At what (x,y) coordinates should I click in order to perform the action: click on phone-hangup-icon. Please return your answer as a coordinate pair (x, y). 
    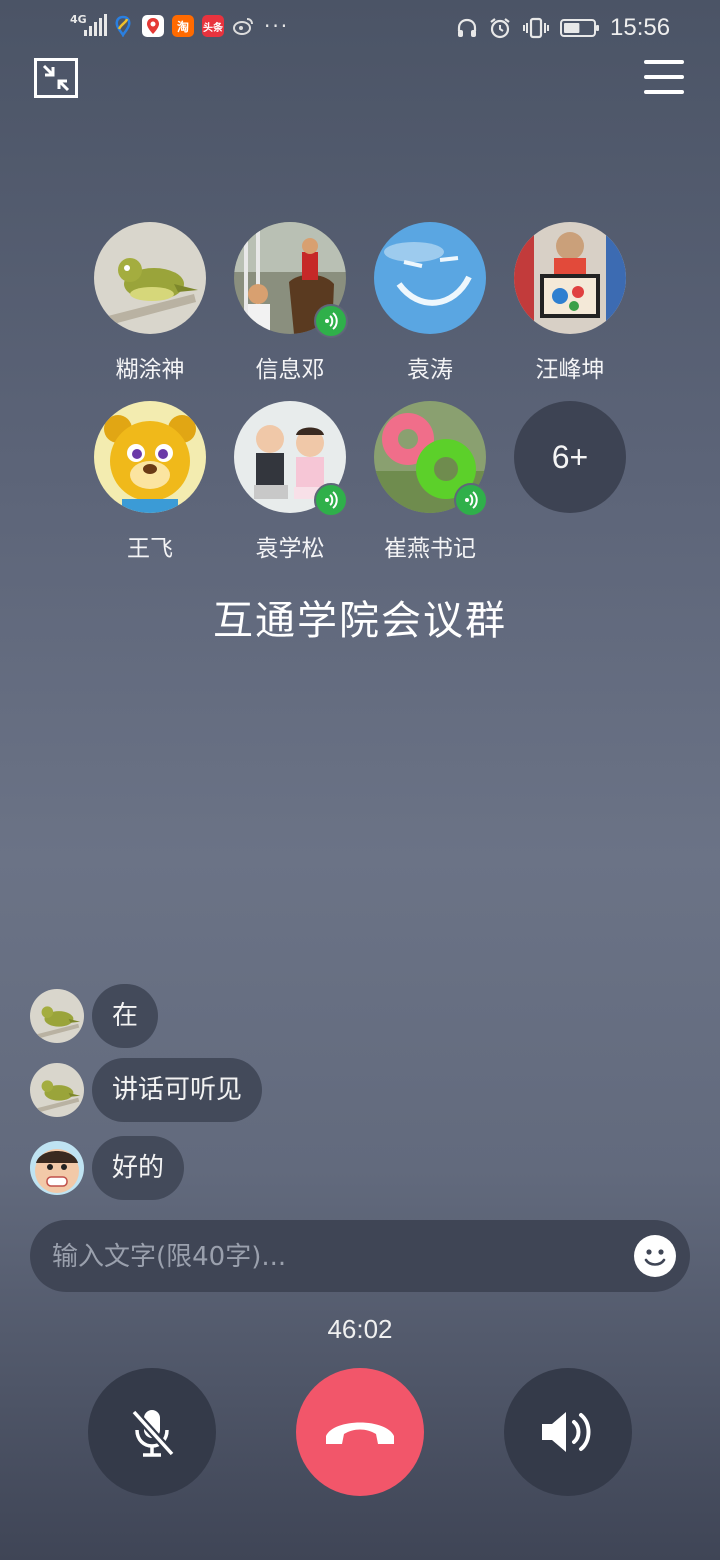
    Looking at the image, I should click on (360, 1433).